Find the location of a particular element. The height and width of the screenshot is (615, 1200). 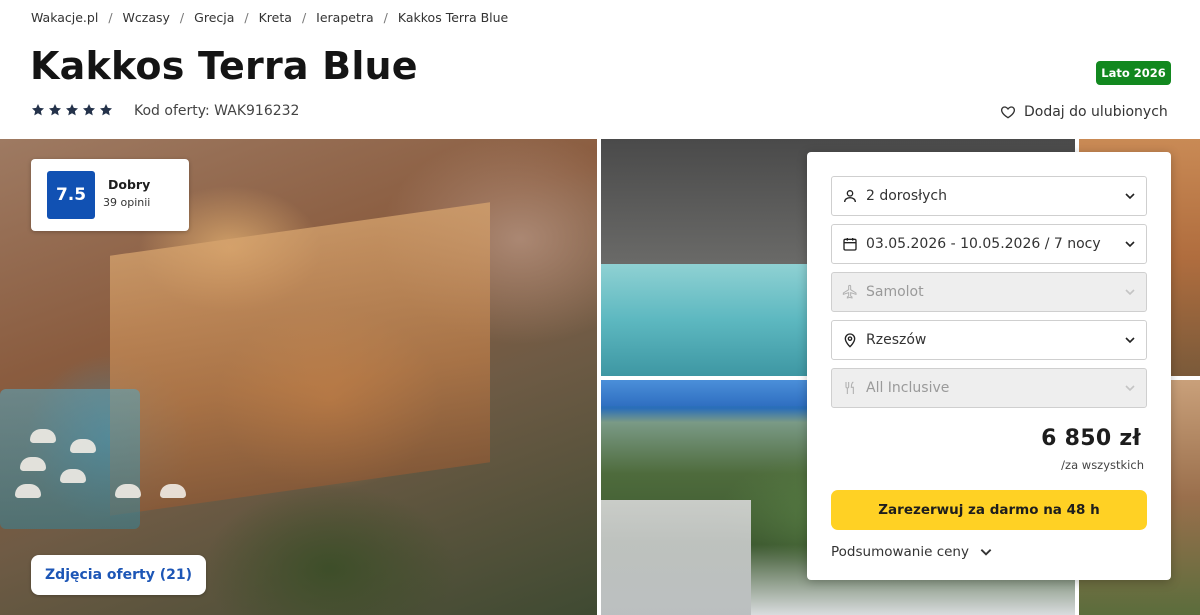

person-icon is located at coordinates (850, 196).